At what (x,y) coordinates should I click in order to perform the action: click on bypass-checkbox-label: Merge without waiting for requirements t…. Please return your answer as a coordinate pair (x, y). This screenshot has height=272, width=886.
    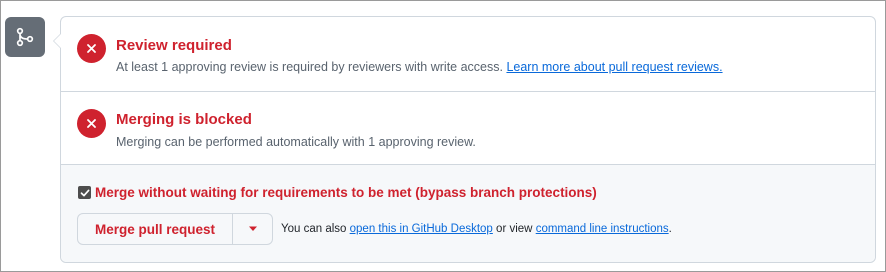
    Looking at the image, I should click on (346, 192).